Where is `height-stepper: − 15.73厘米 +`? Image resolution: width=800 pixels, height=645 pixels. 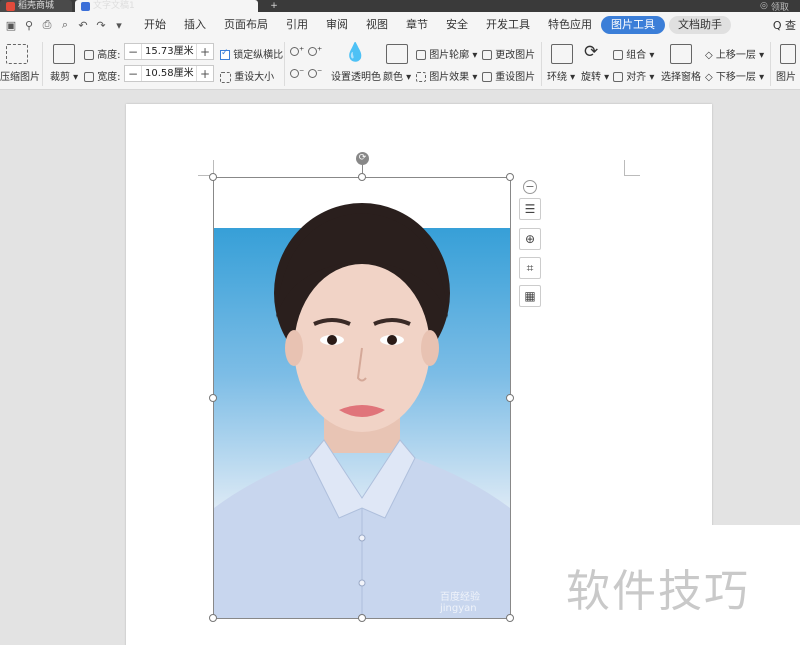
height-stepper: − 15.73厘米 + is located at coordinates (169, 51).